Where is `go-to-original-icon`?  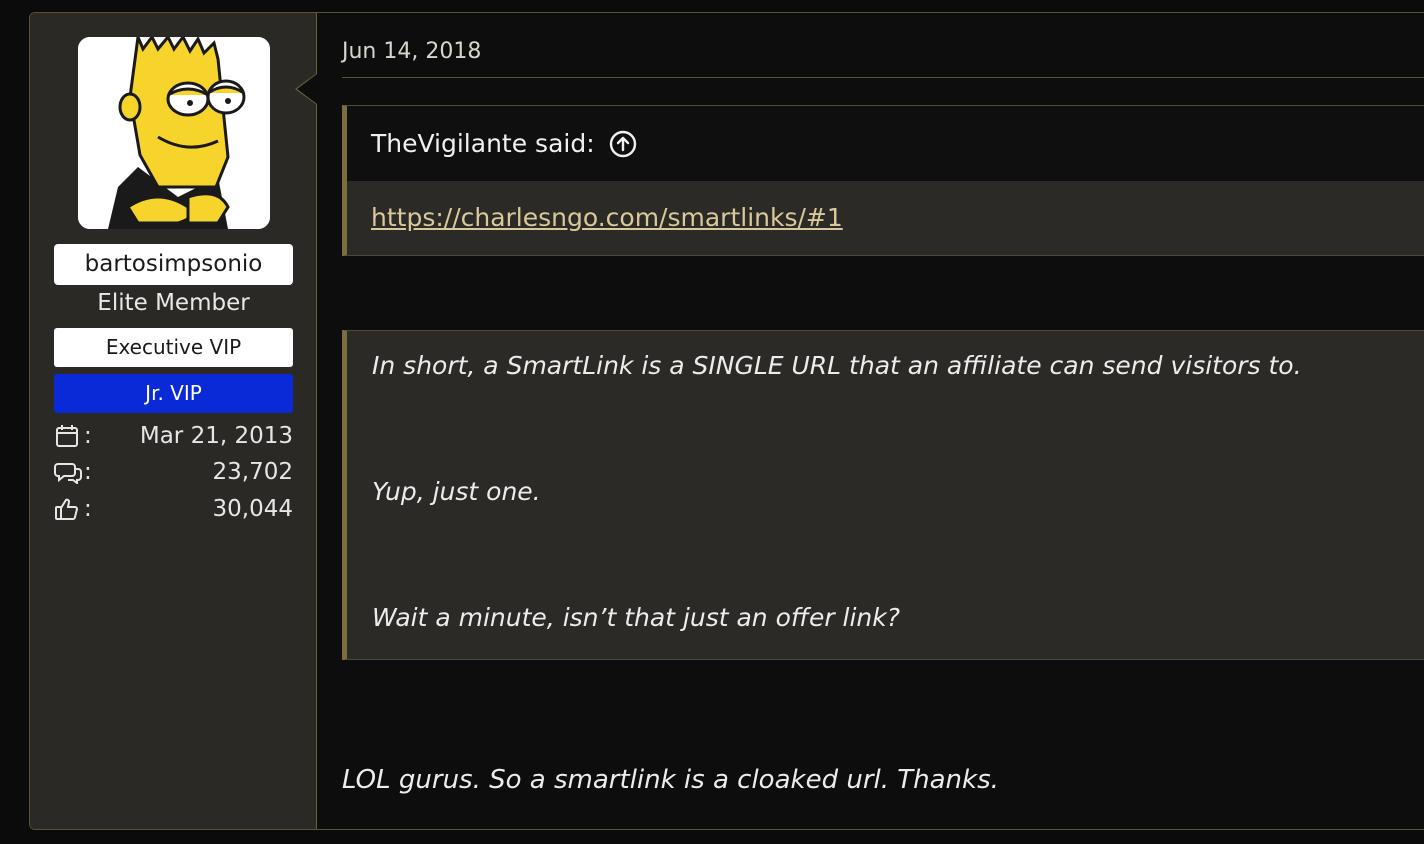
go-to-original-icon is located at coordinates (623, 144).